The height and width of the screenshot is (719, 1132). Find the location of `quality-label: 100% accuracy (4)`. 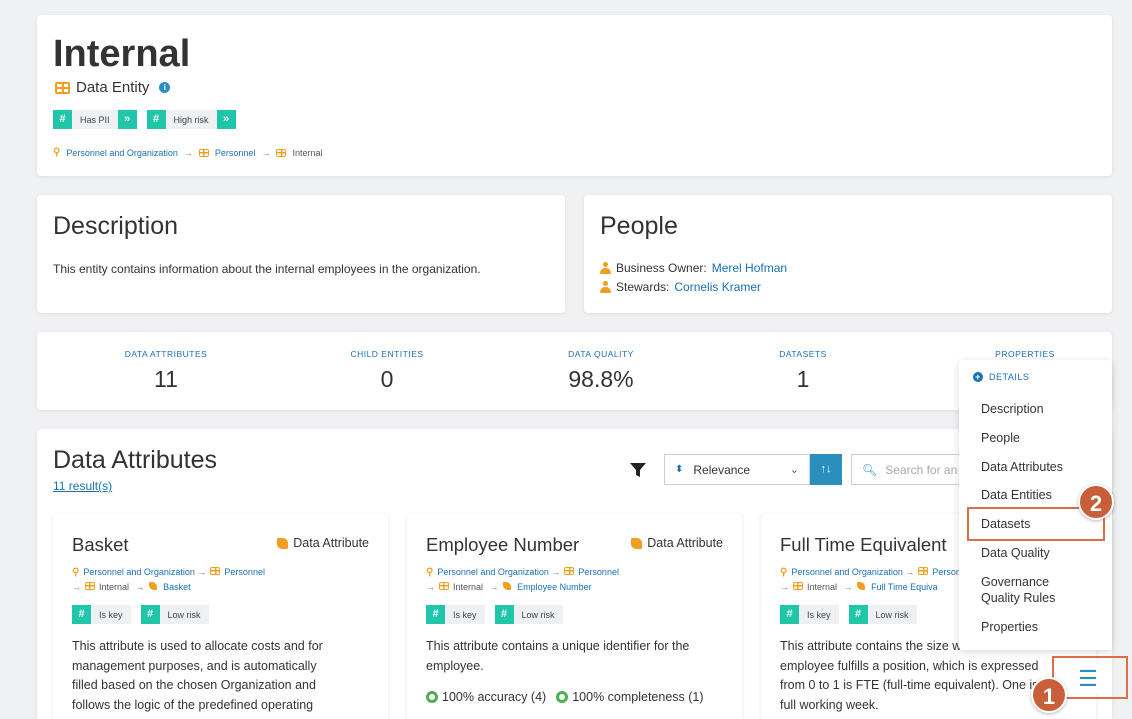

quality-label: 100% accuracy (4) is located at coordinates (494, 697).